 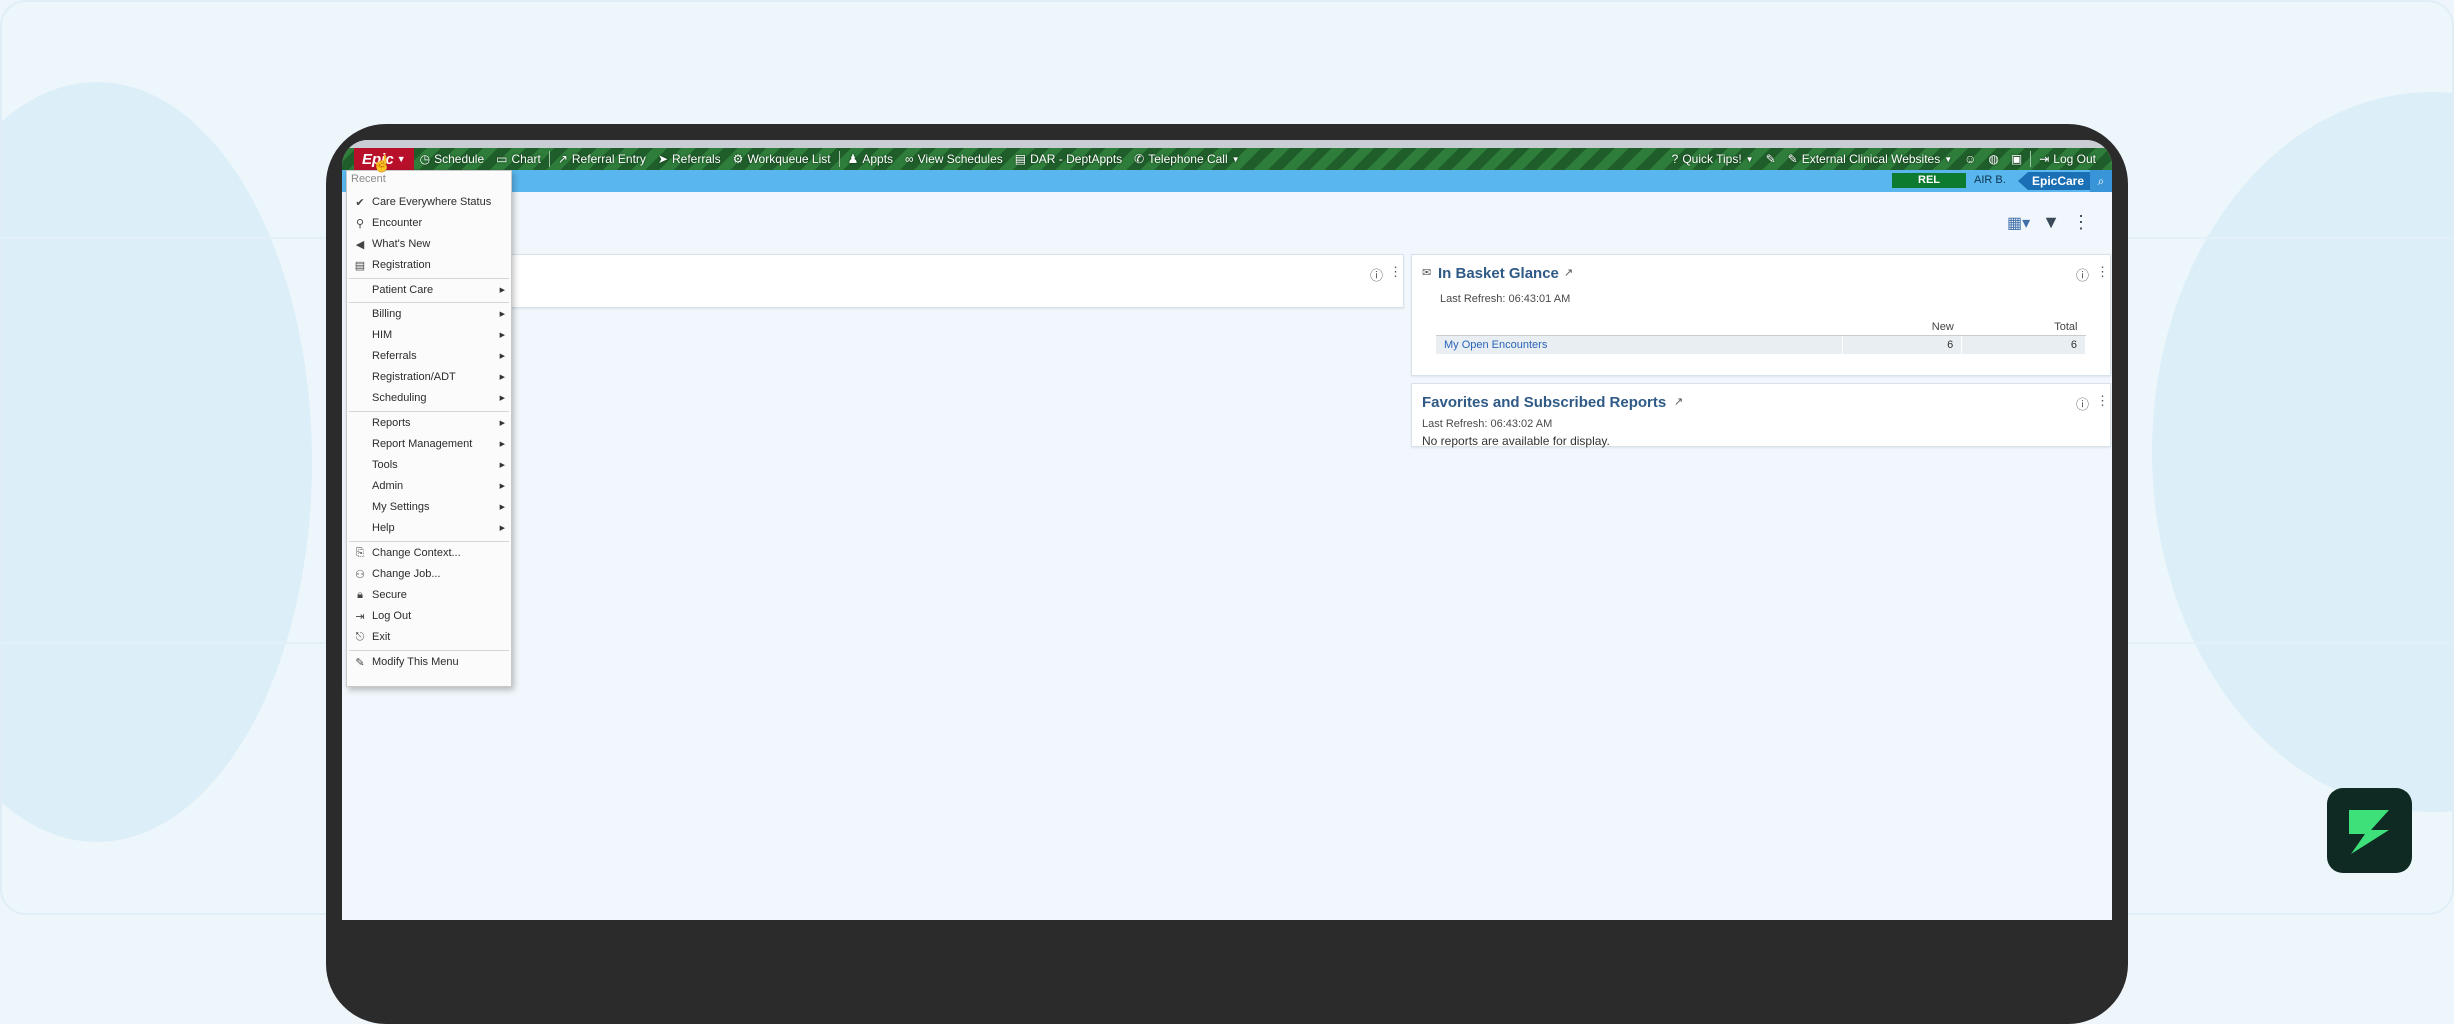 What do you see at coordinates (429, 486) in the screenshot?
I see `menu-item-admin: Admin ▶` at bounding box center [429, 486].